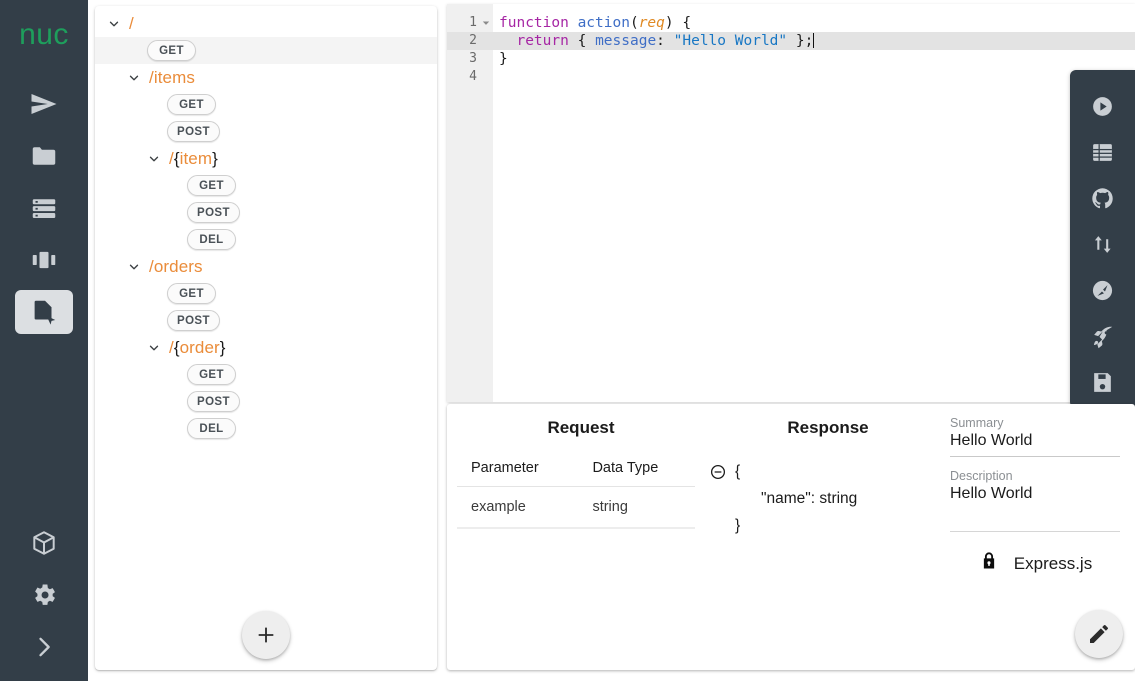 This screenshot has width=1135, height=681. I want to click on pencil-icon, so click(1099, 634).